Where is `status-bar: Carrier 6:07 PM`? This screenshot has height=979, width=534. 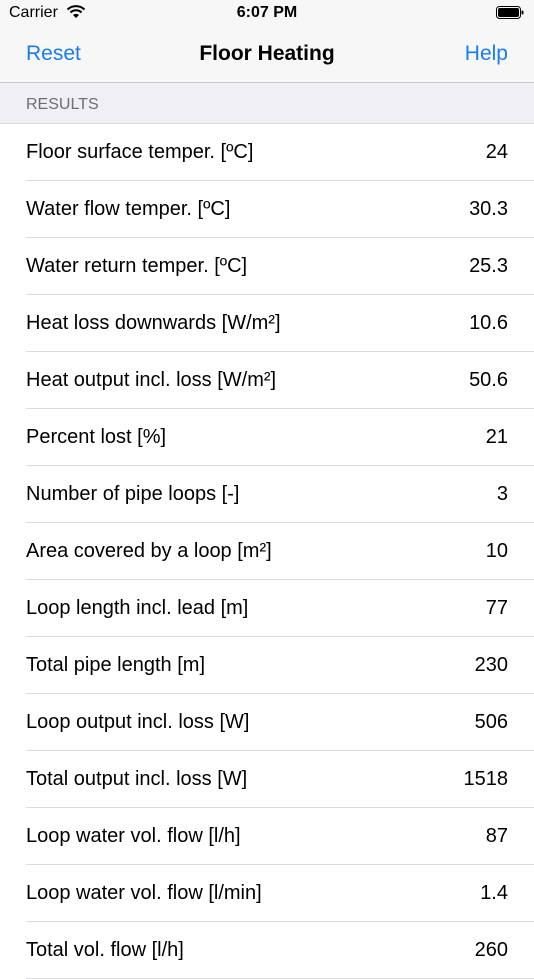 status-bar: Carrier 6:07 PM is located at coordinates (267, 14).